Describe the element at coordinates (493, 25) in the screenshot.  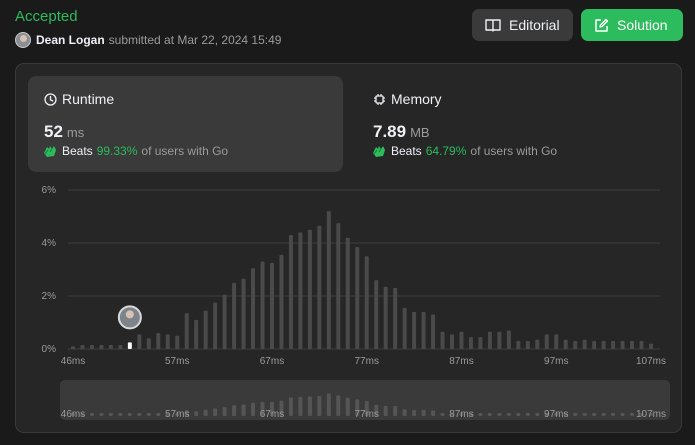
I see `book-icon` at that location.